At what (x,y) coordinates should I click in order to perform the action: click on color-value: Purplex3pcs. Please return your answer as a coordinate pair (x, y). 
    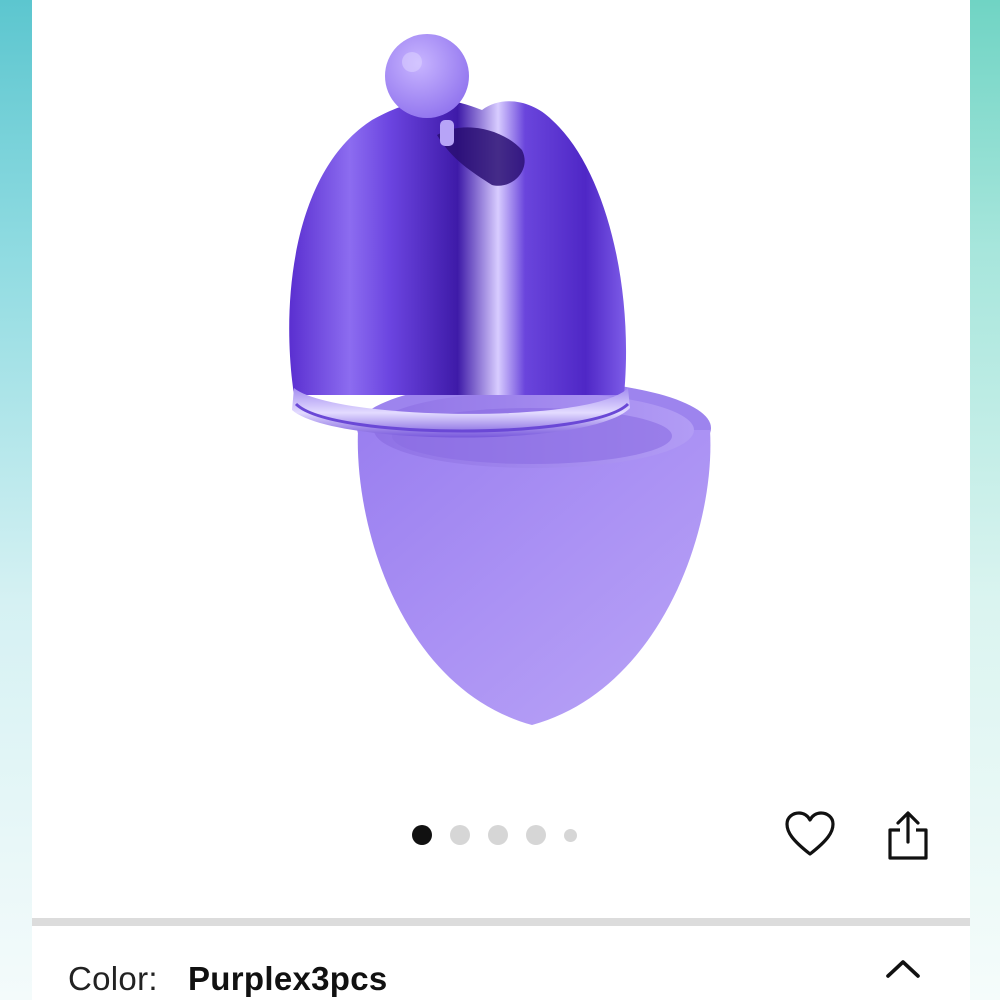
    Looking at the image, I should click on (288, 978).